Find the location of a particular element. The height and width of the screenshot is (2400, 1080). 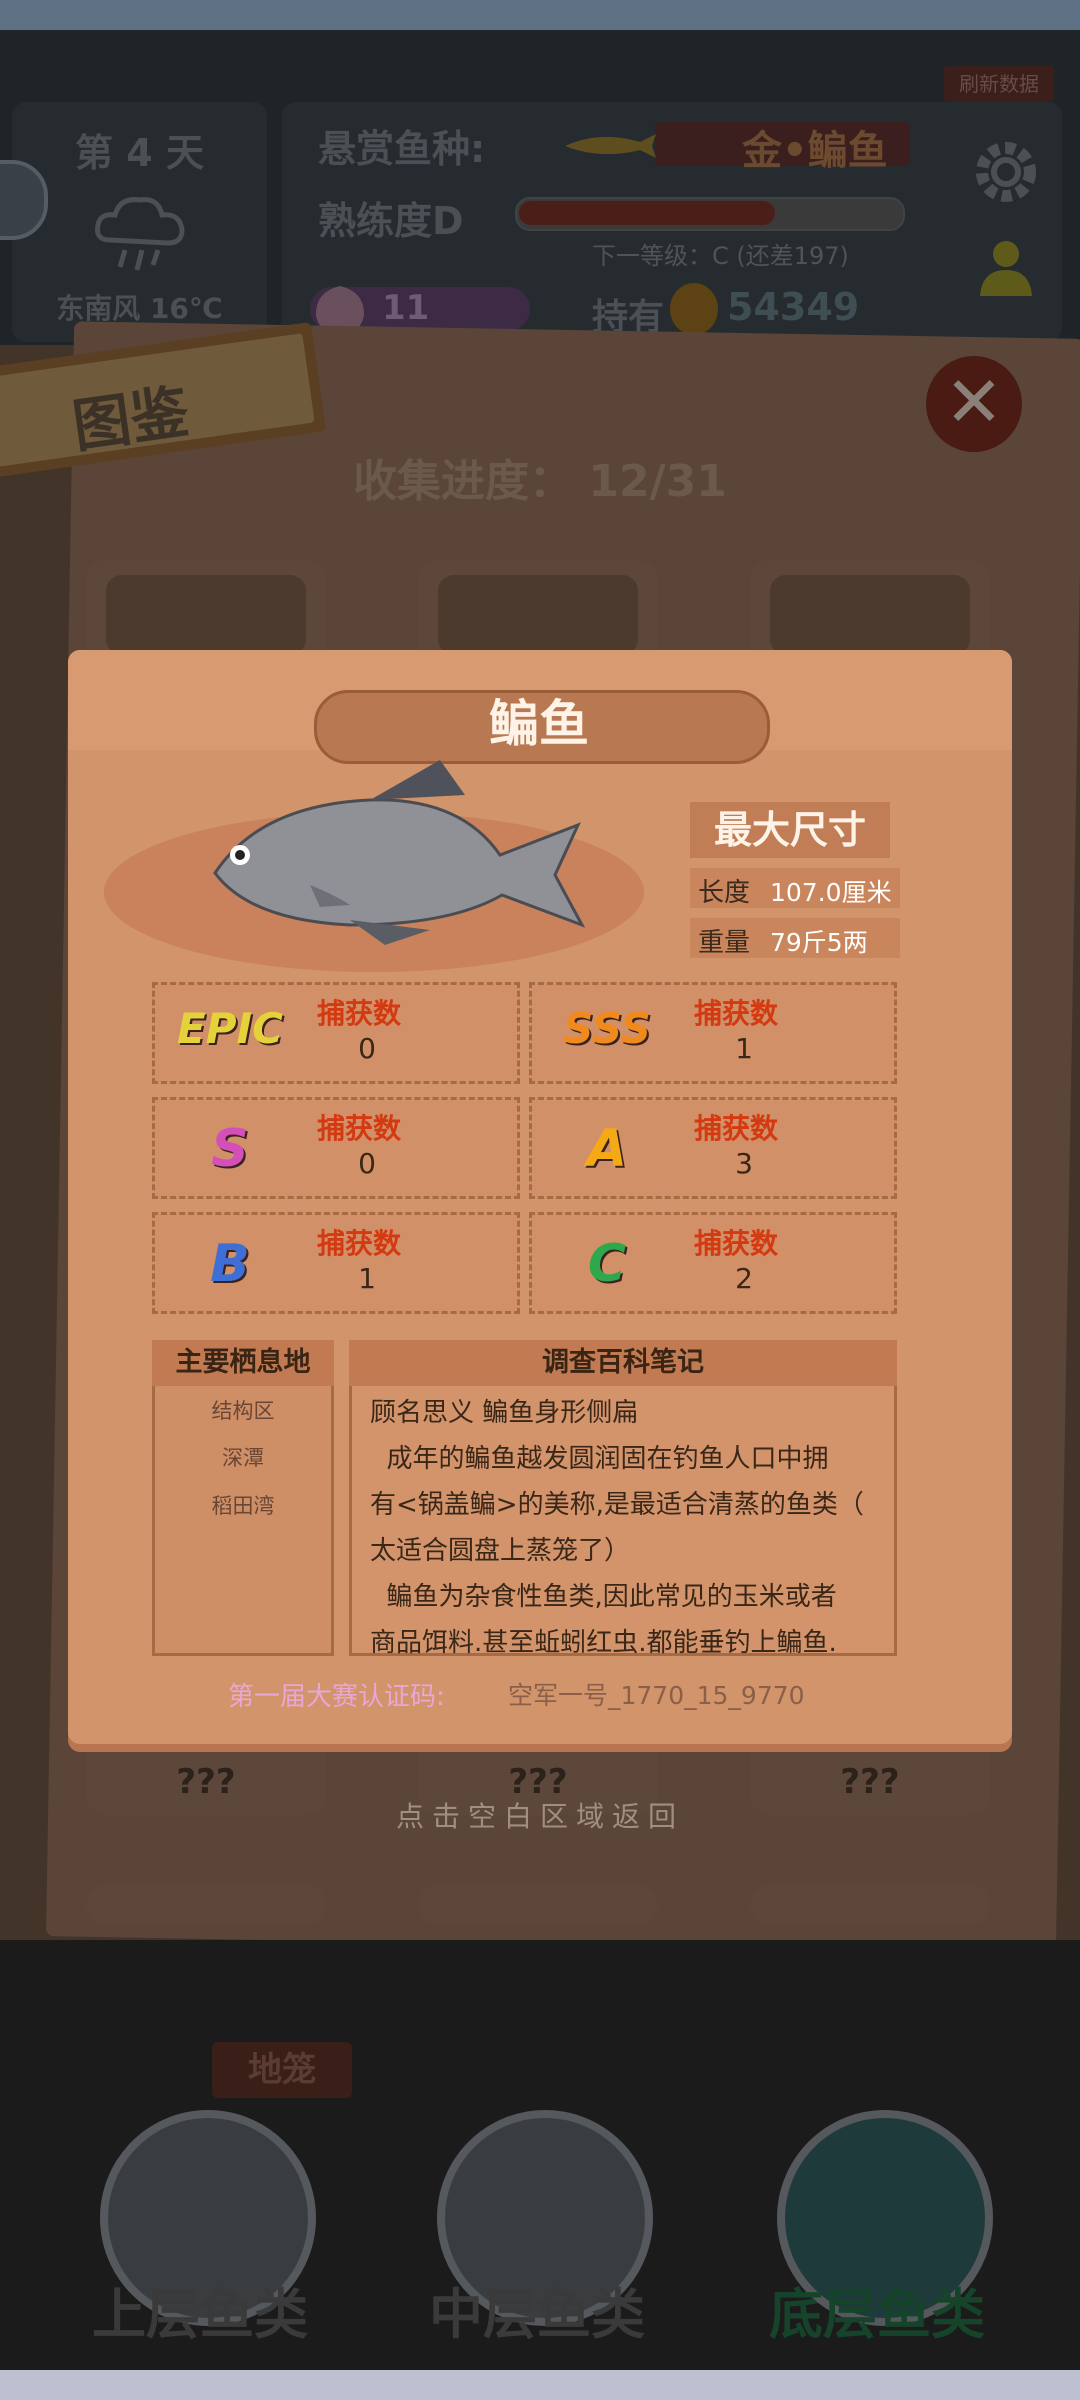

mastery-progress-fill is located at coordinates (647, 213).